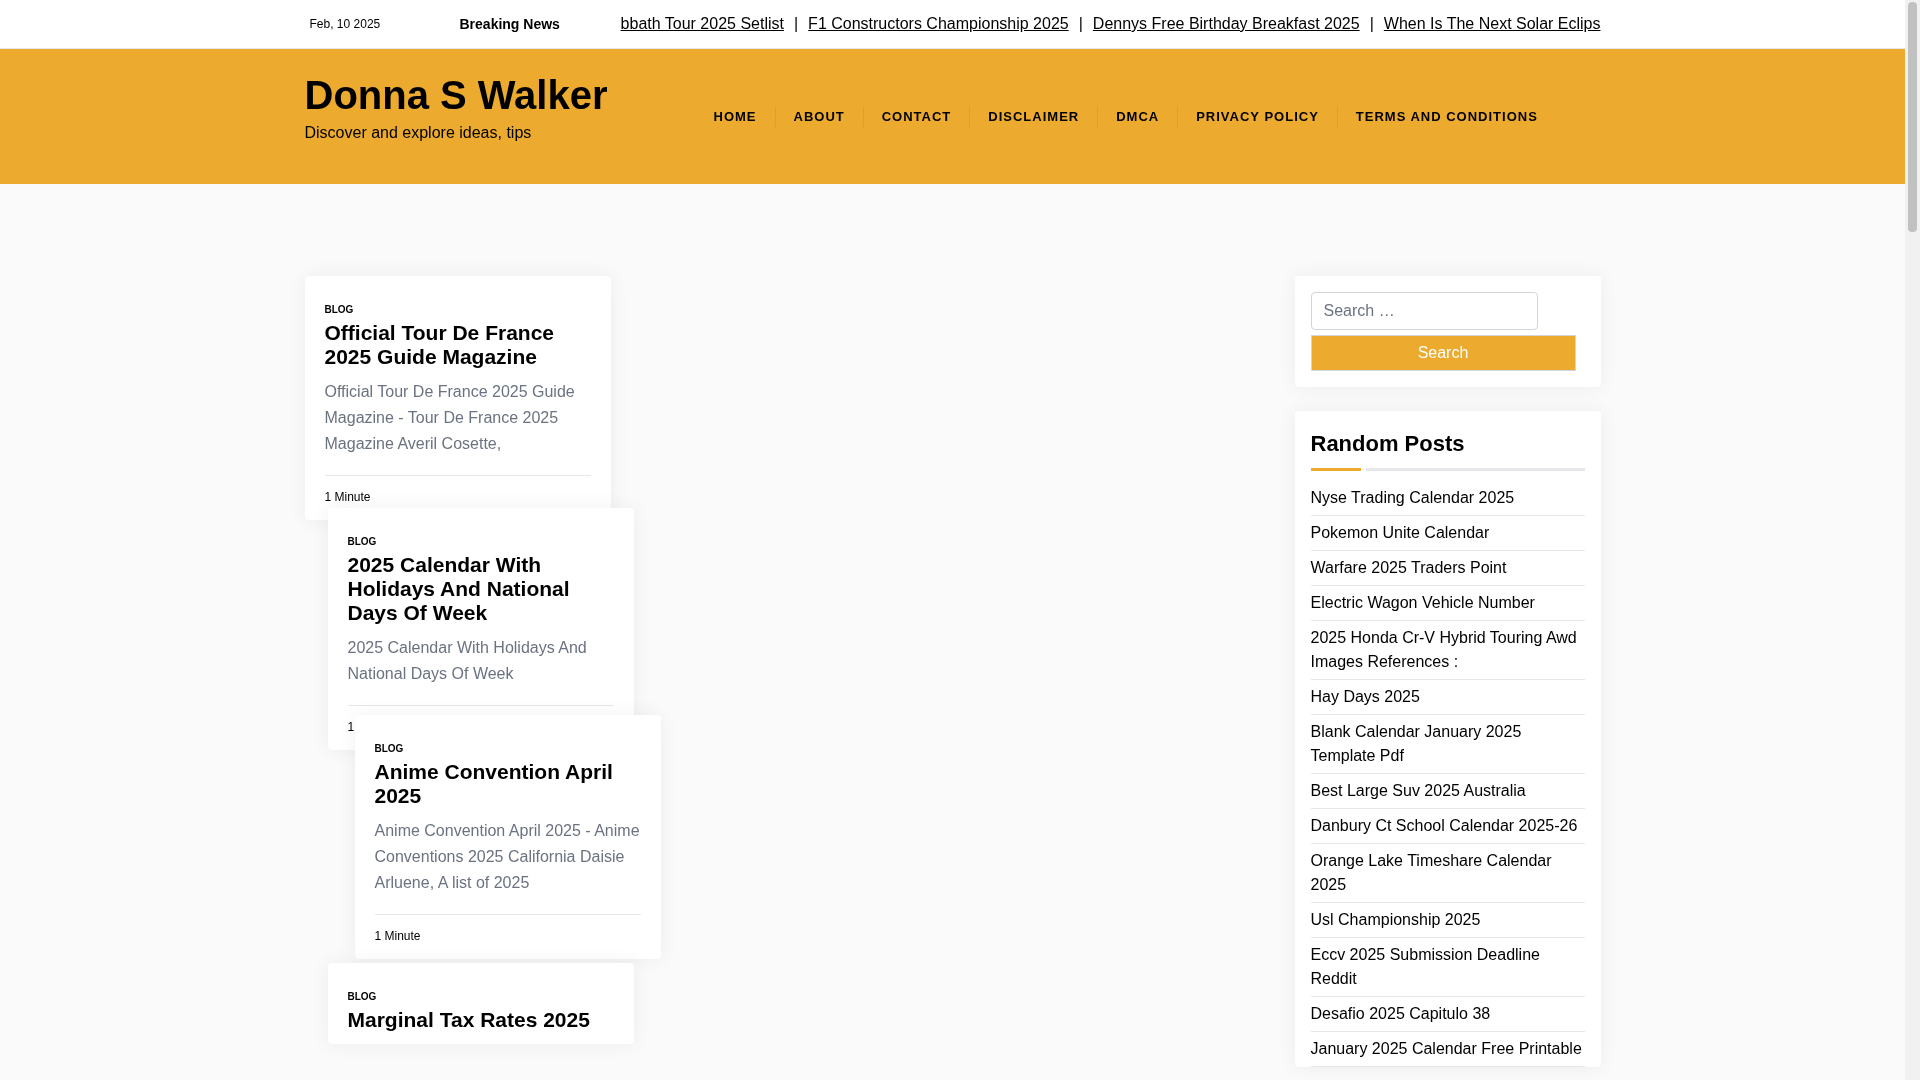 The height and width of the screenshot is (1080, 1920). I want to click on nav-link: DMCA, so click(1137, 117).